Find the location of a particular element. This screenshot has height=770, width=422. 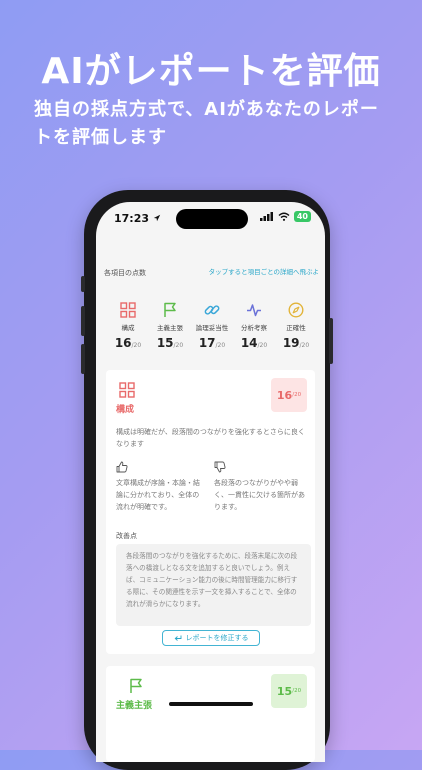

metric-logic: 論理妥当性 17/20 is located at coordinates (212, 326).